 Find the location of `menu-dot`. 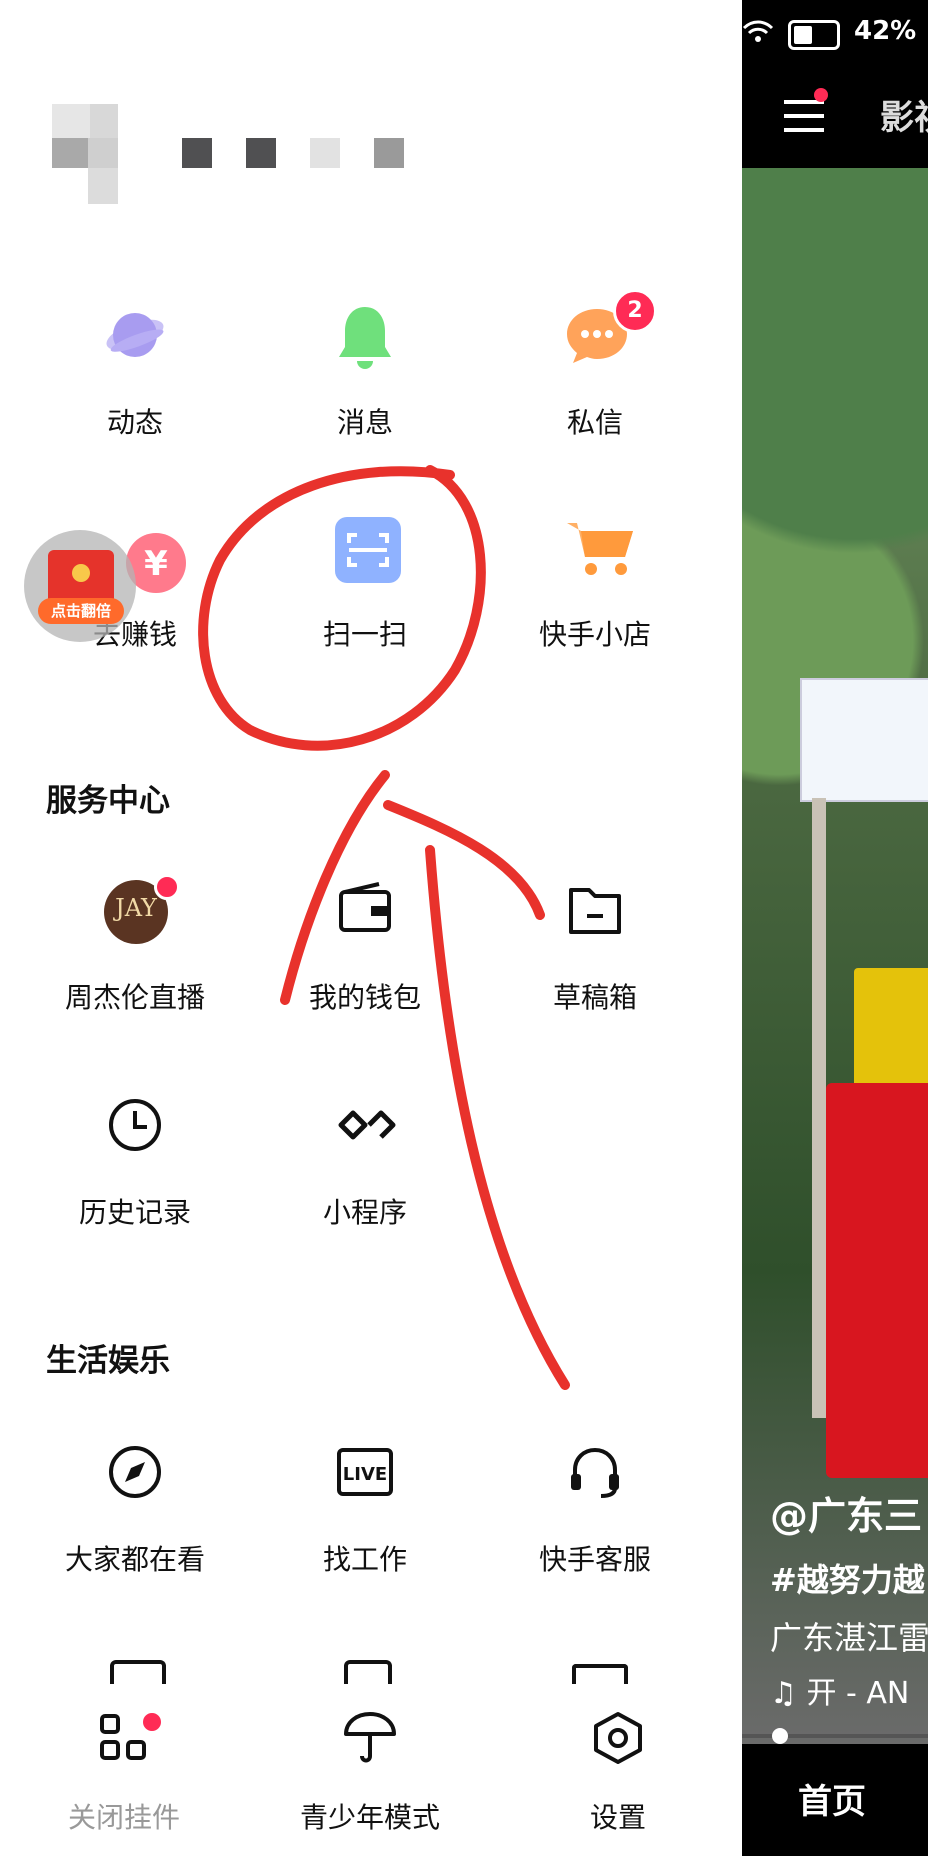

menu-dot is located at coordinates (821, 95).